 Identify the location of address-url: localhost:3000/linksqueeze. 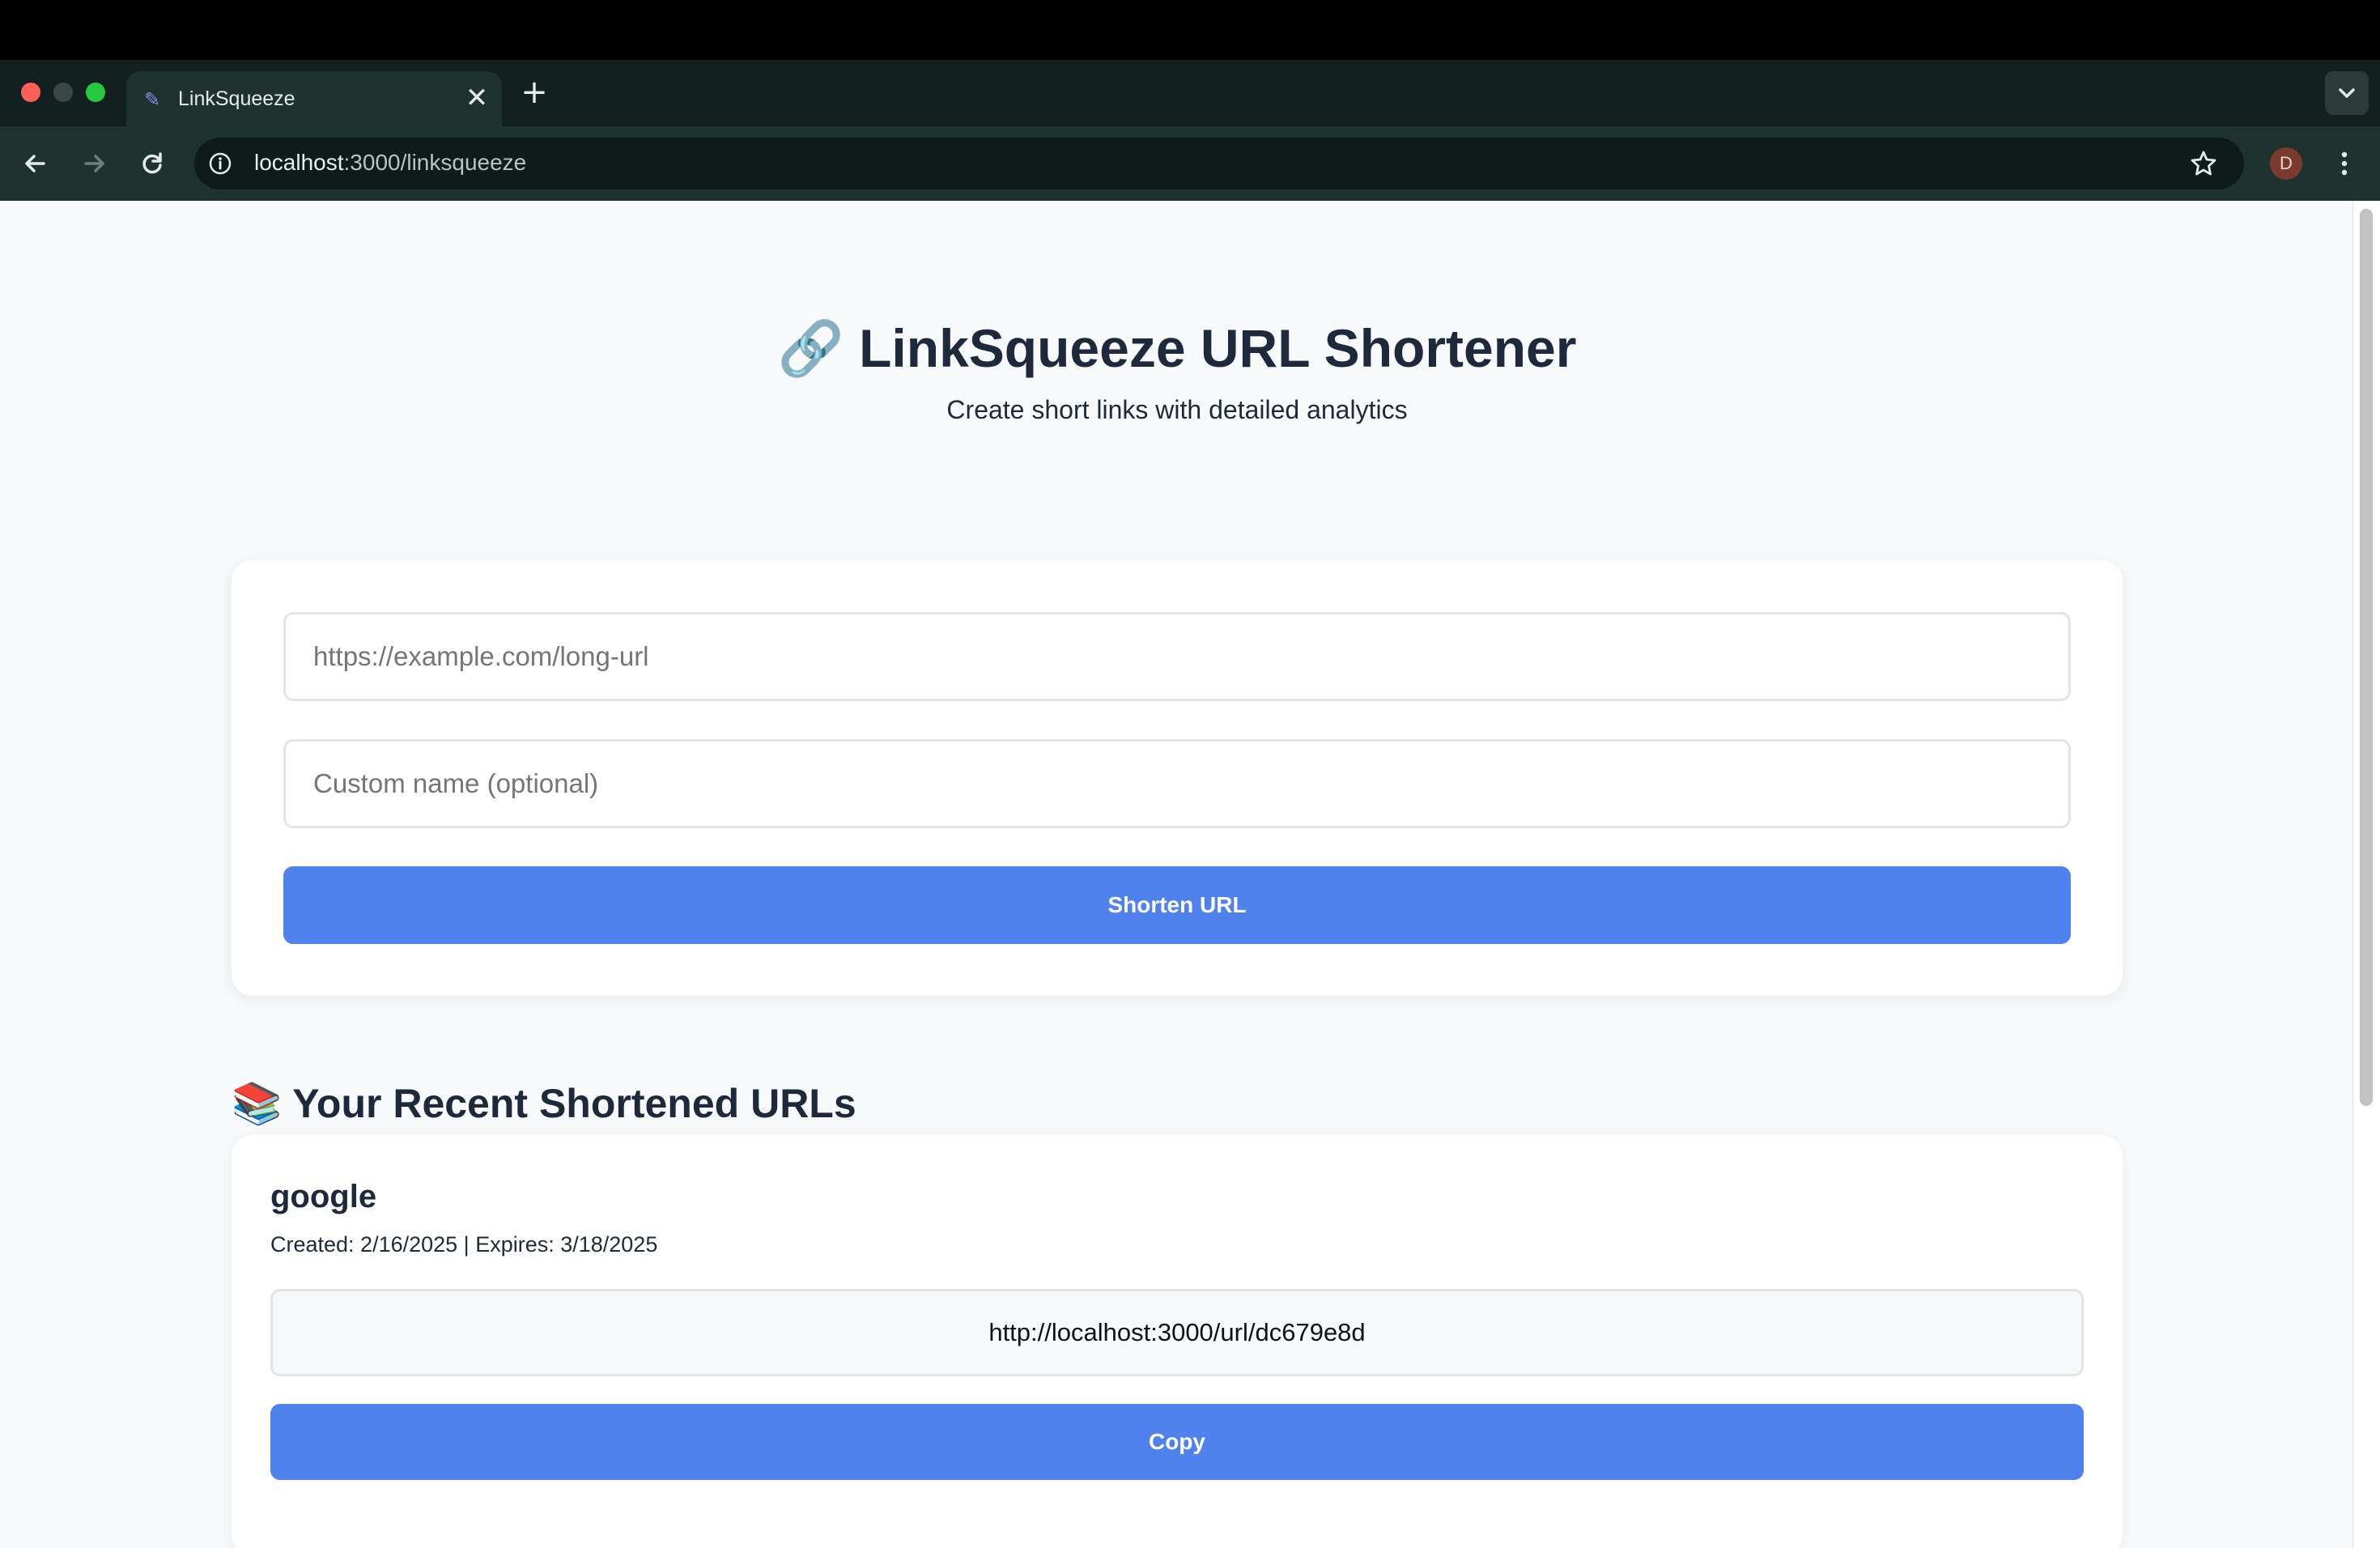
(390, 163).